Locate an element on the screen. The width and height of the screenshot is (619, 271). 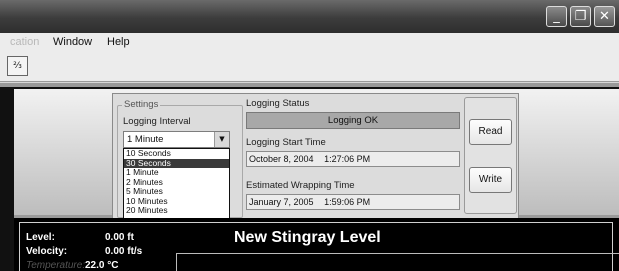
menu-item-application: cation is located at coordinates (24, 42).